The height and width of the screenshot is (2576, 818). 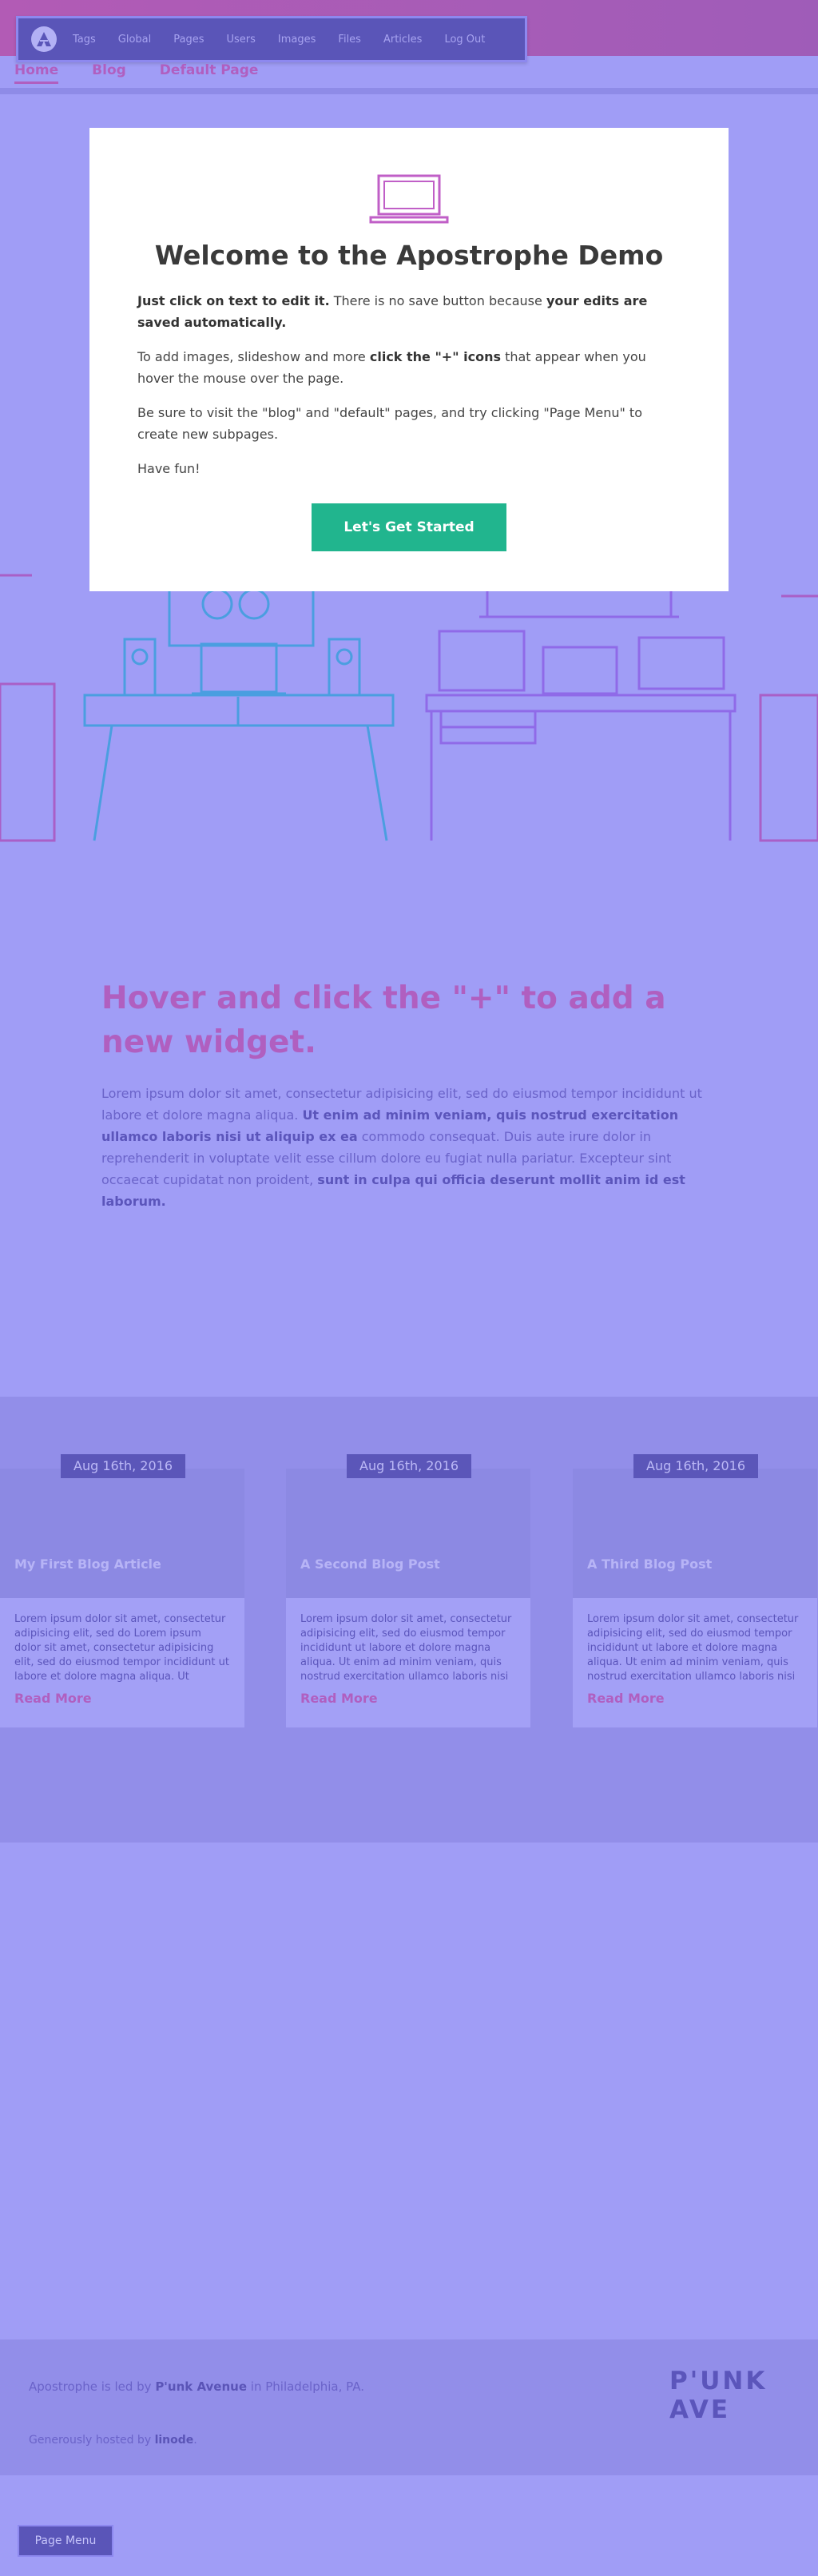 What do you see at coordinates (87, 1564) in the screenshot?
I see `post-title: My First Blog Article` at bounding box center [87, 1564].